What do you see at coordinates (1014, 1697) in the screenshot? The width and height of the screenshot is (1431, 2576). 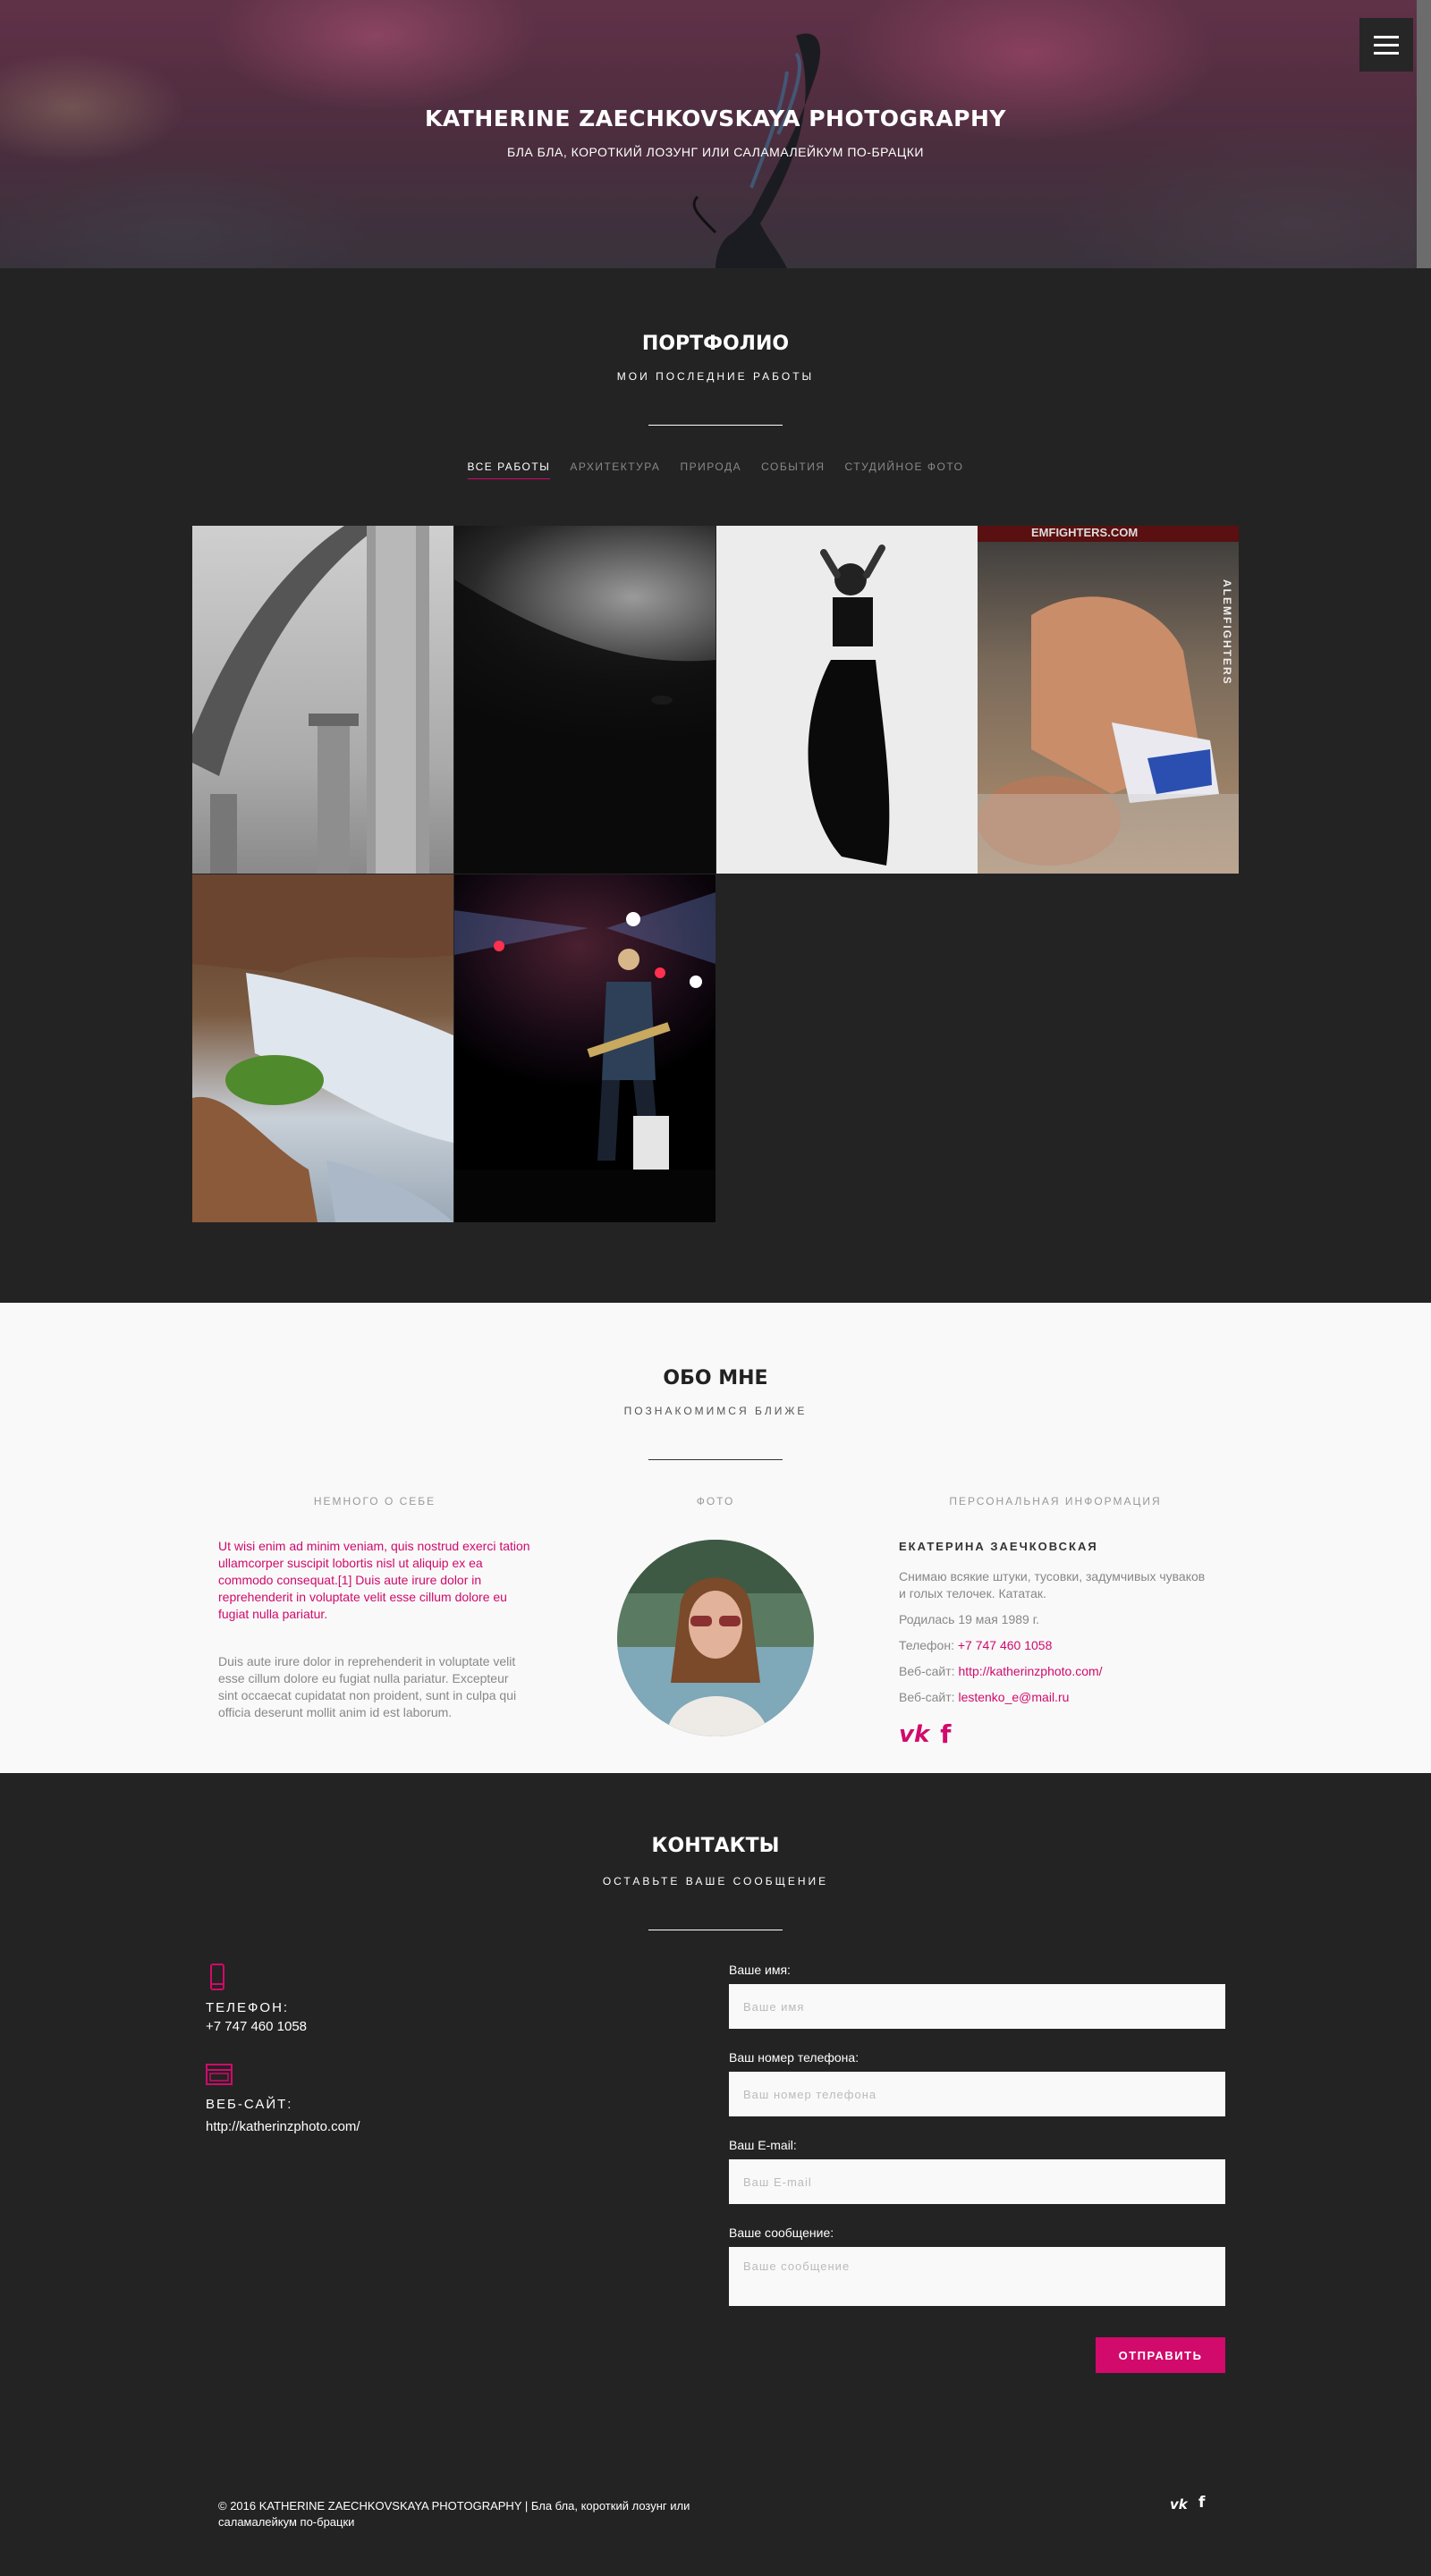 I see `email-link: lestenko_e@mail.ru` at bounding box center [1014, 1697].